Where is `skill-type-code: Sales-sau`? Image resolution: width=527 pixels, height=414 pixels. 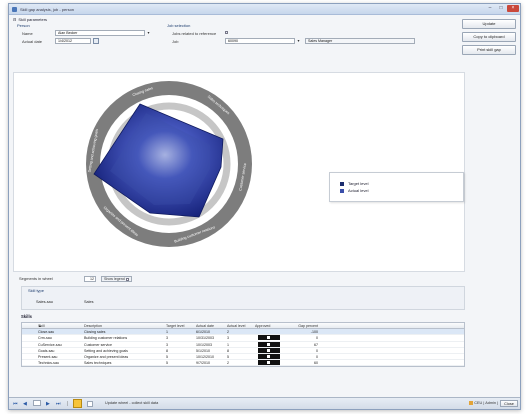 skill-type-code: Sales-sau is located at coordinates (44, 302).